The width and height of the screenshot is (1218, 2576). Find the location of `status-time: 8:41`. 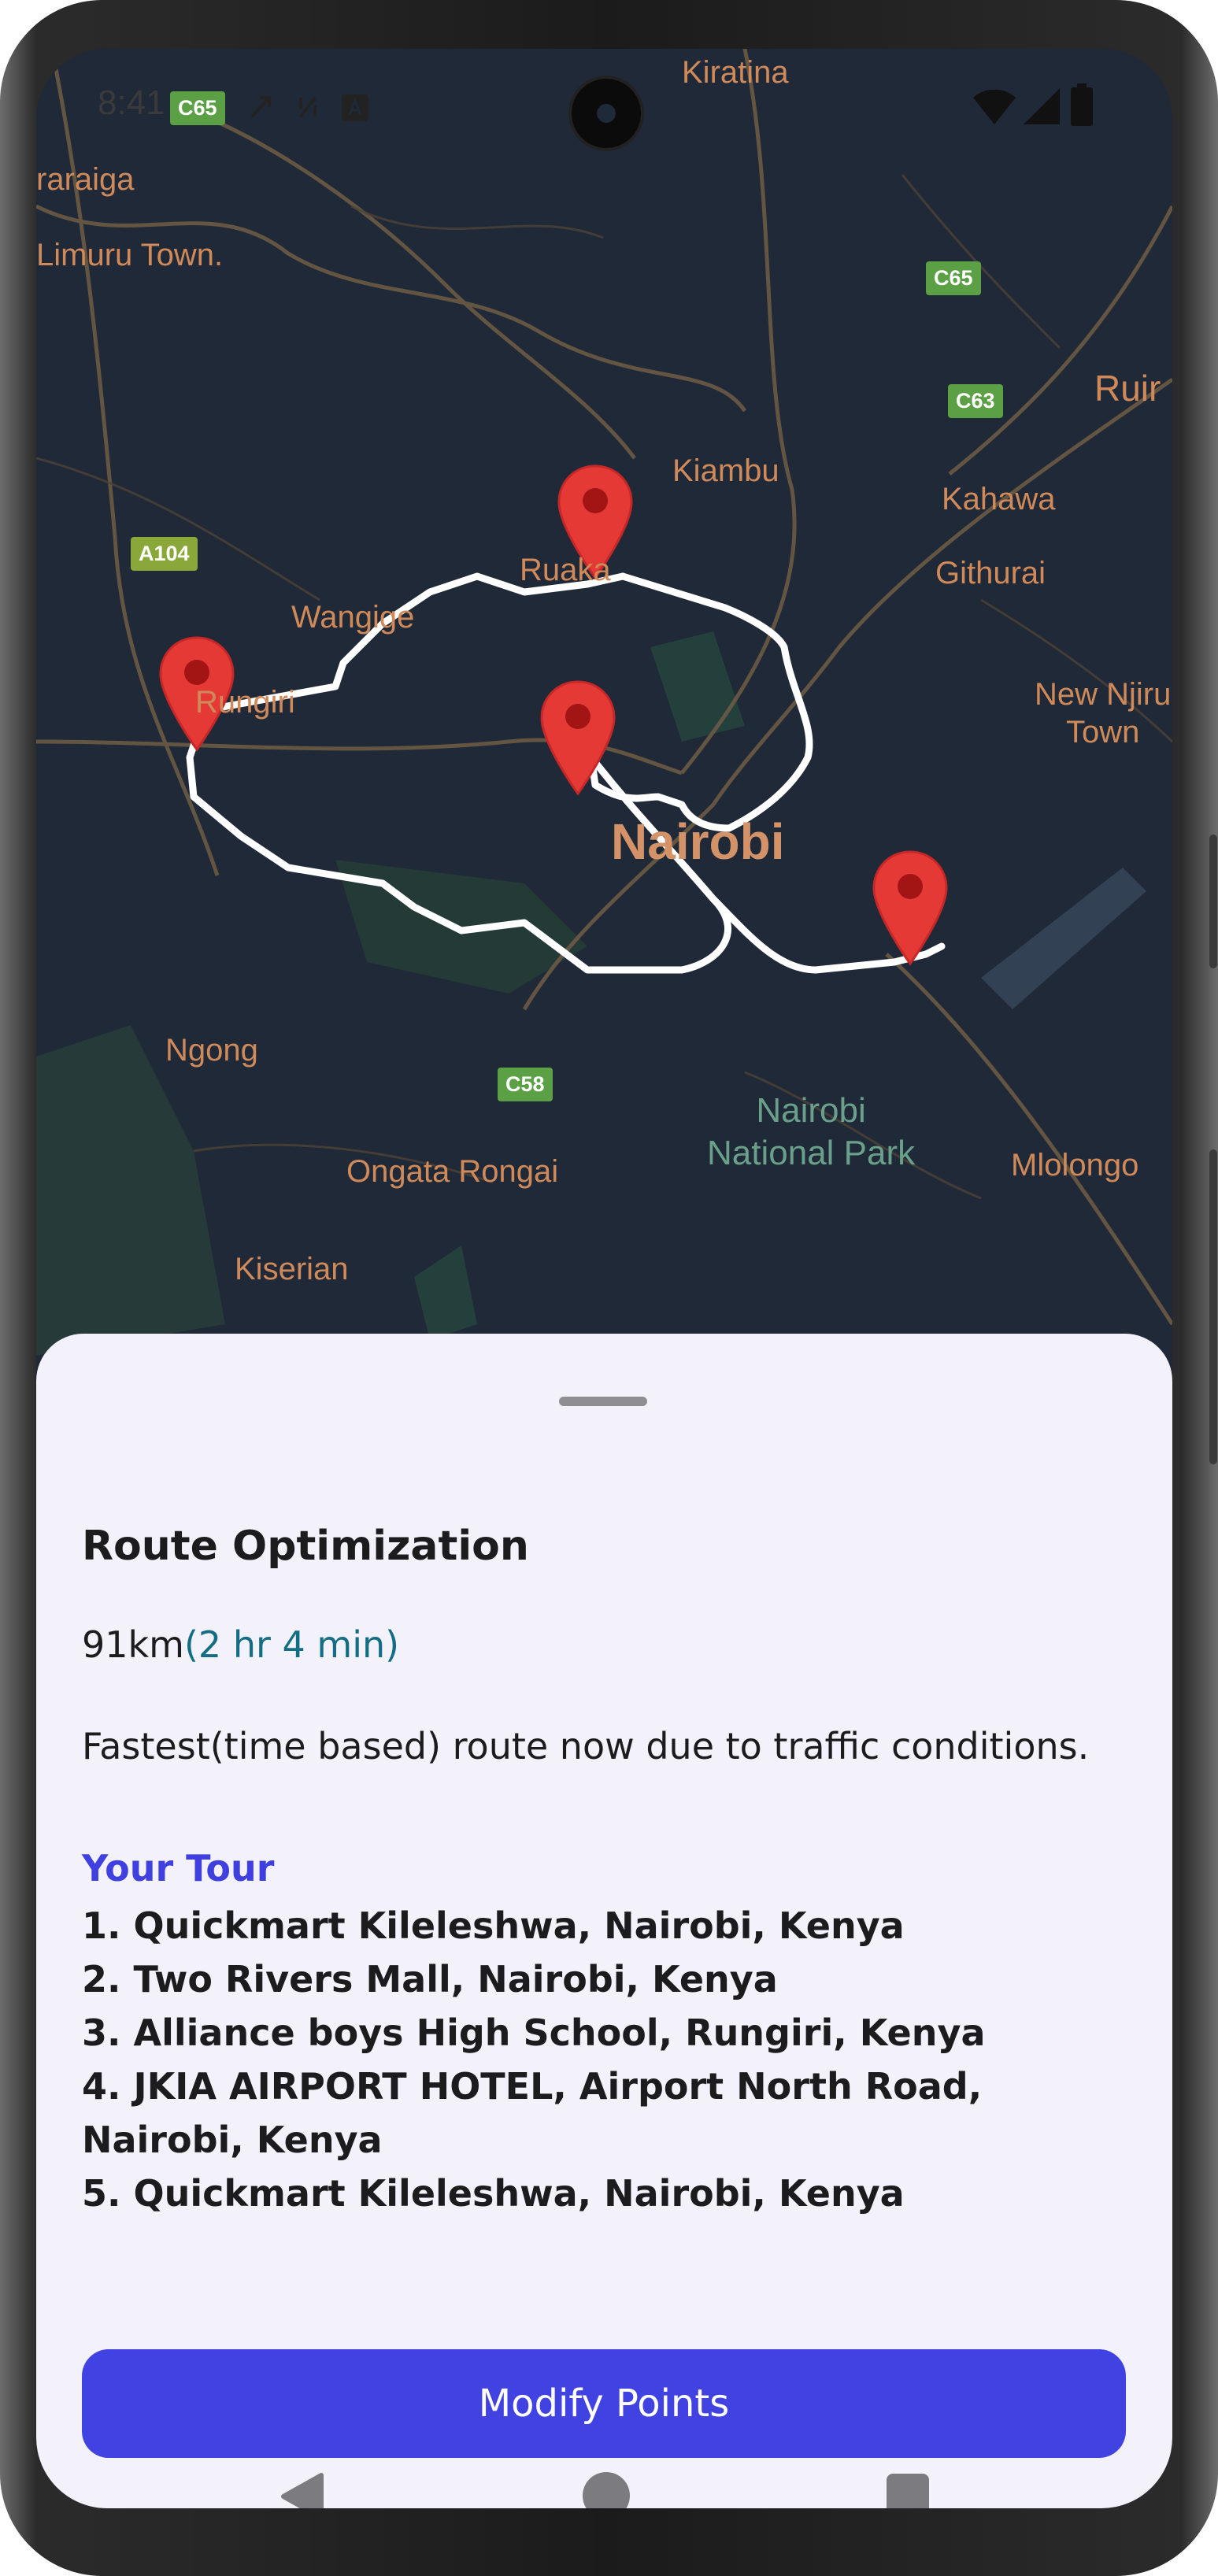

status-time: 8:41 is located at coordinates (131, 102).